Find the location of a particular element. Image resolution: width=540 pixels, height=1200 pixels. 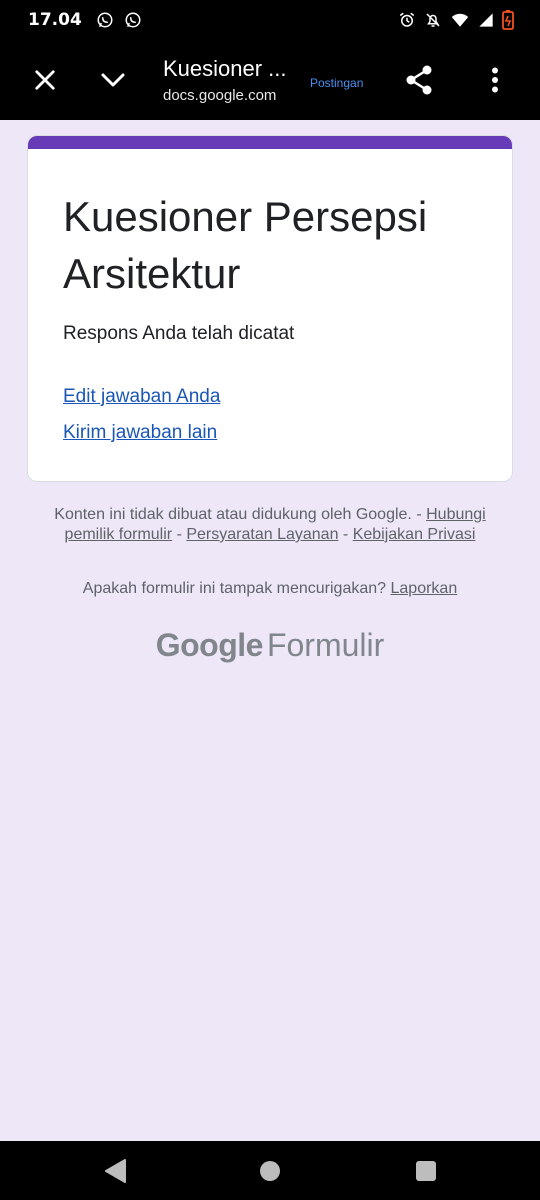

home-icon is located at coordinates (270, 1171).